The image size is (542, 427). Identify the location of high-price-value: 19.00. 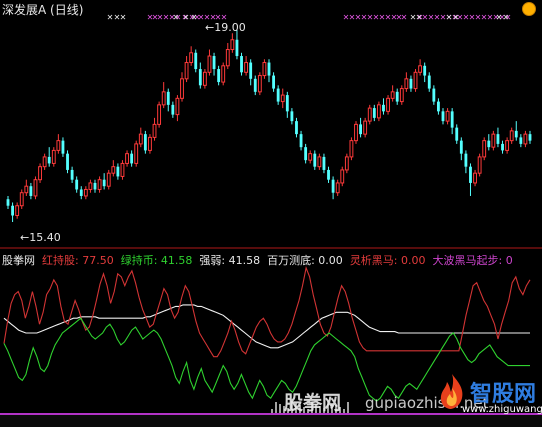
(230, 27).